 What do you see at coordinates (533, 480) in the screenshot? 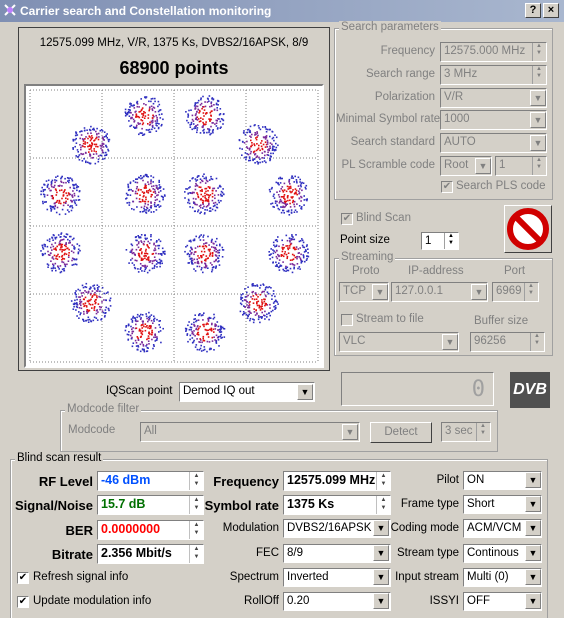
I see `pilot-dropdown-icon: ▼` at bounding box center [533, 480].